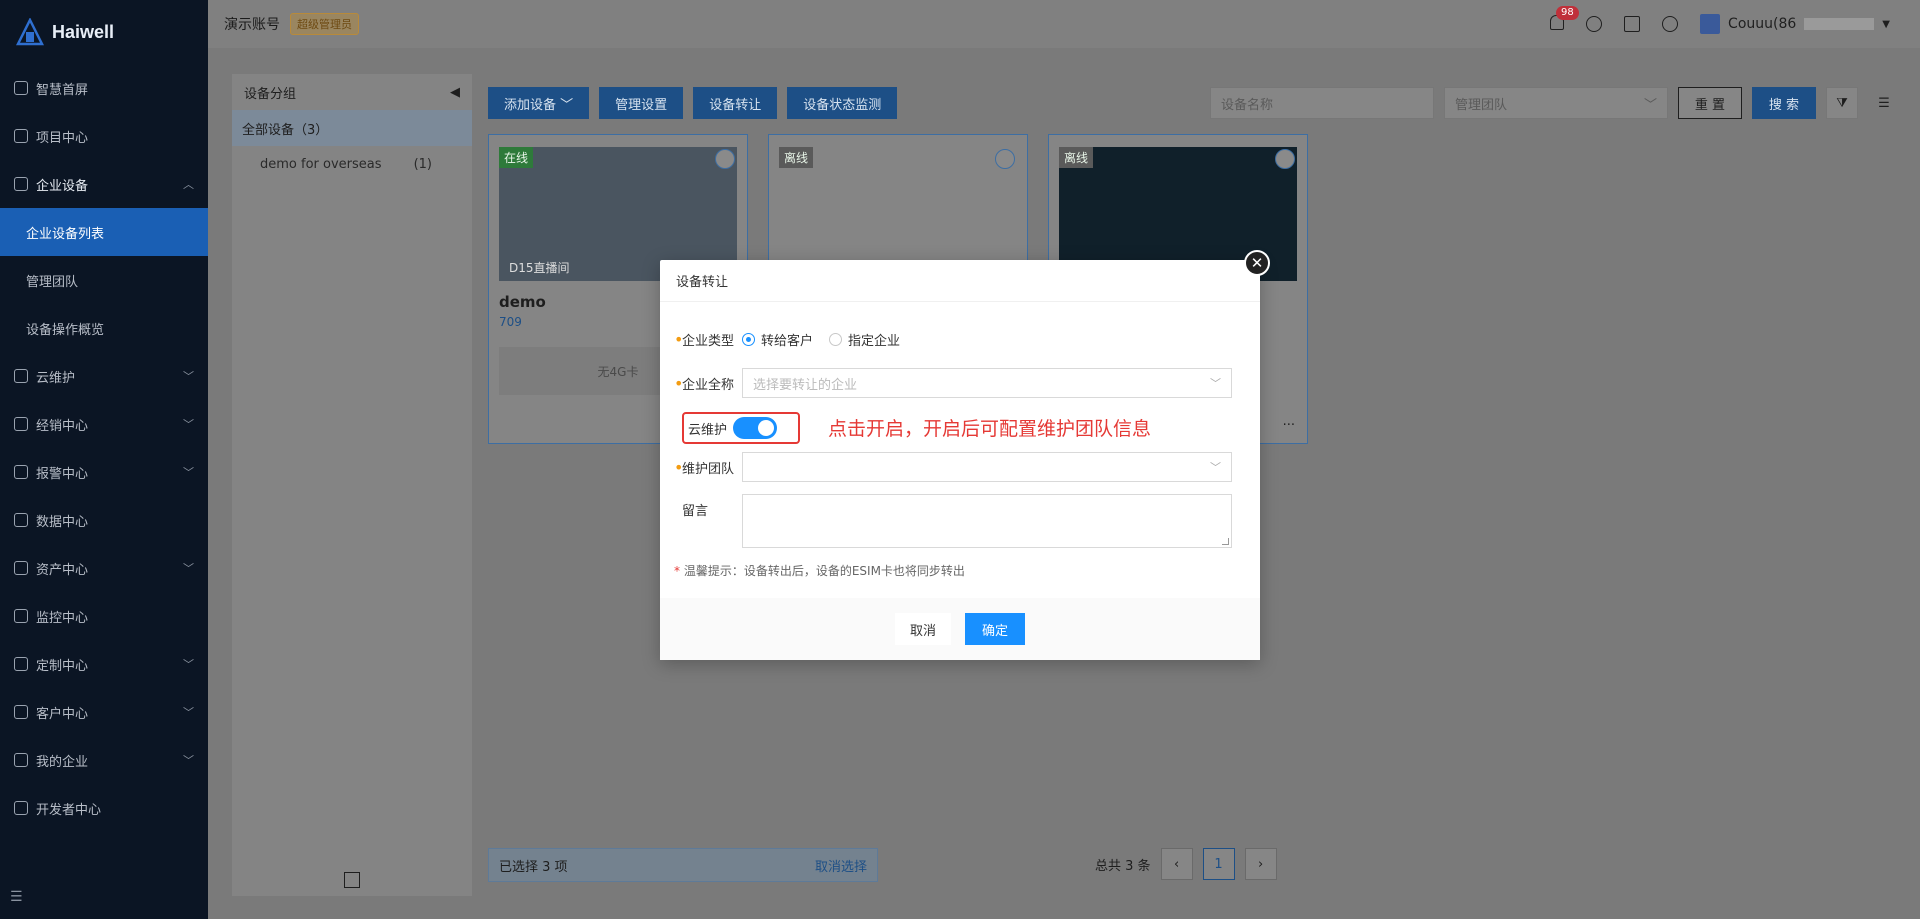  I want to click on sub-device-list: 企业设备列表, so click(104, 232).